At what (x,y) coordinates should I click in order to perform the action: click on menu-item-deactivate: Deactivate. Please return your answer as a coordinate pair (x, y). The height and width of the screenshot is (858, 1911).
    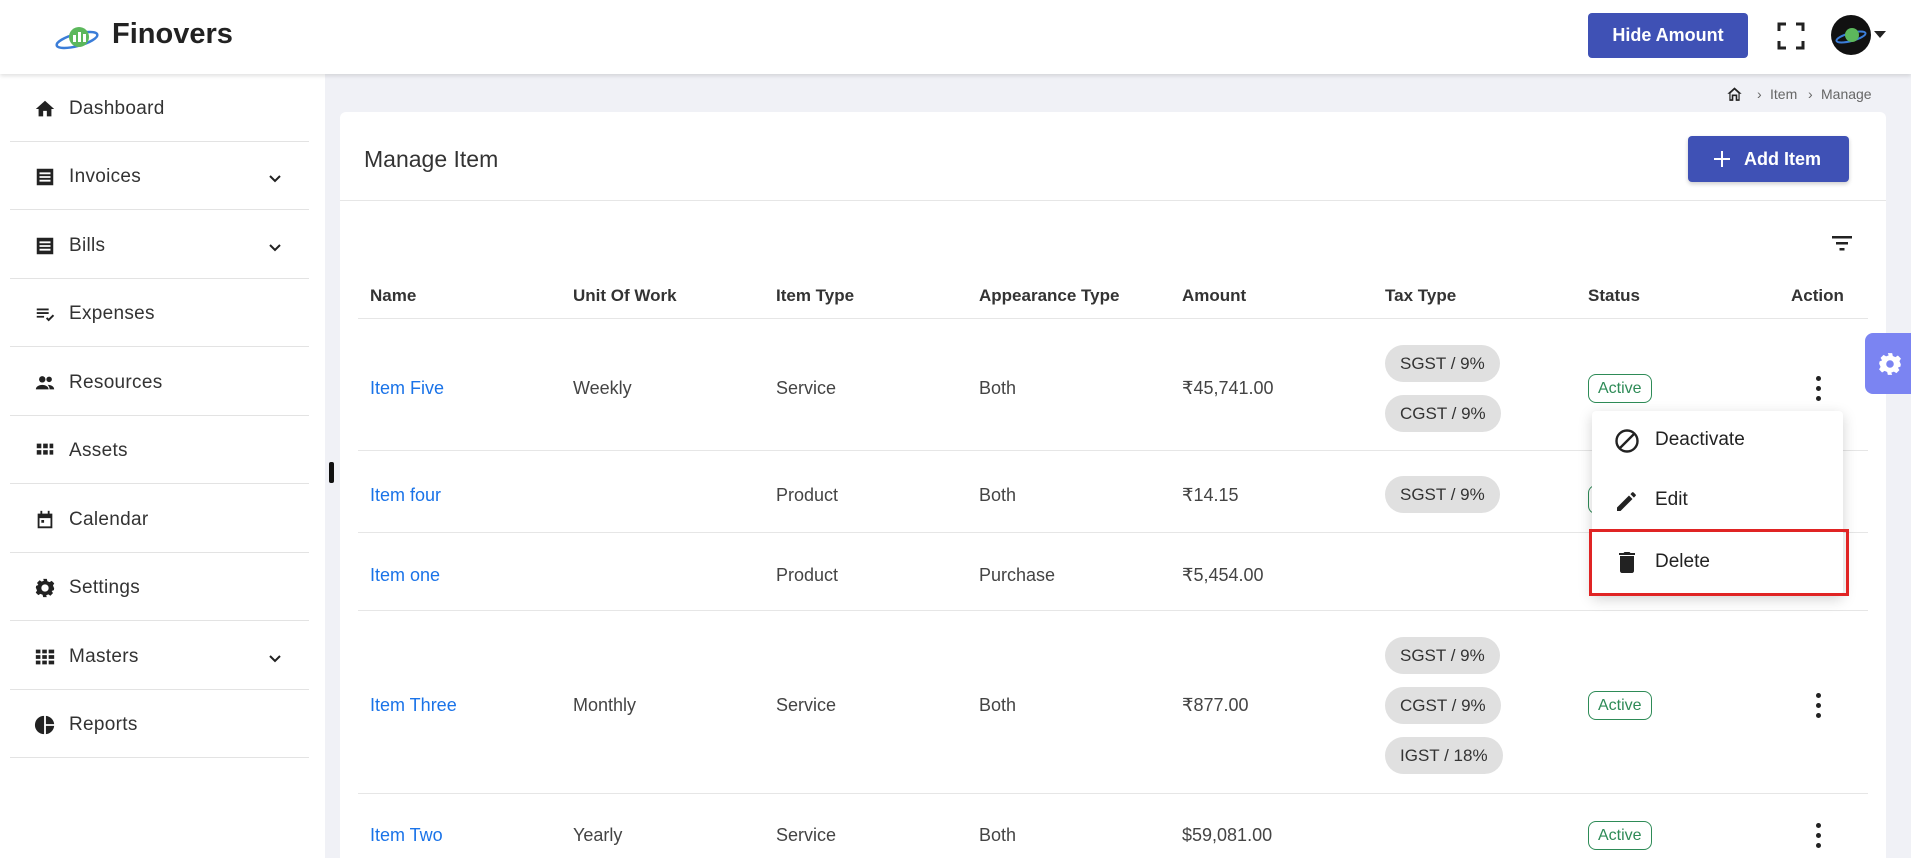
    Looking at the image, I should click on (1717, 440).